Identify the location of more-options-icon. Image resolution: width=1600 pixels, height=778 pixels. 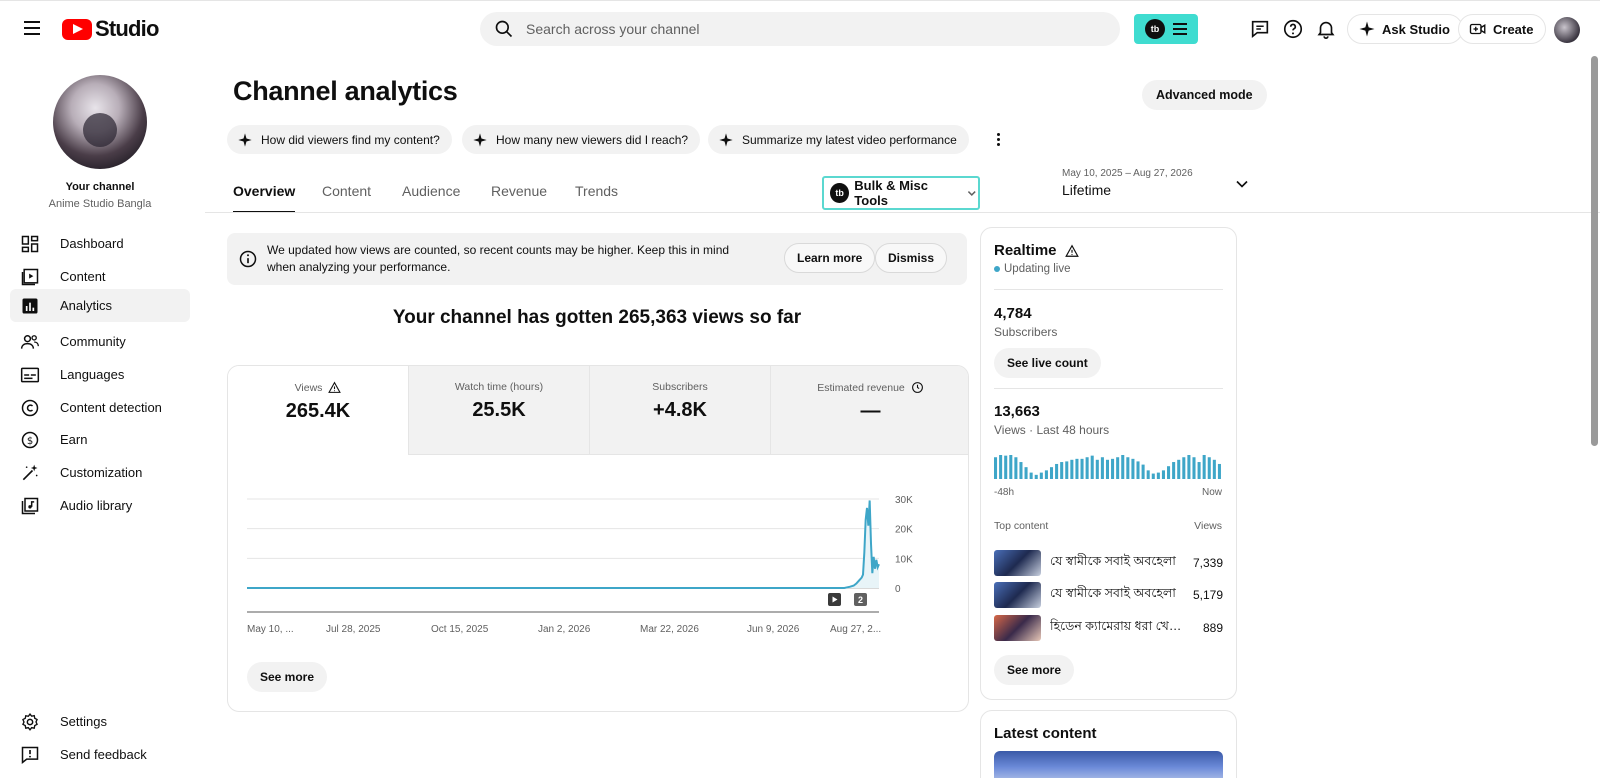
(998, 139).